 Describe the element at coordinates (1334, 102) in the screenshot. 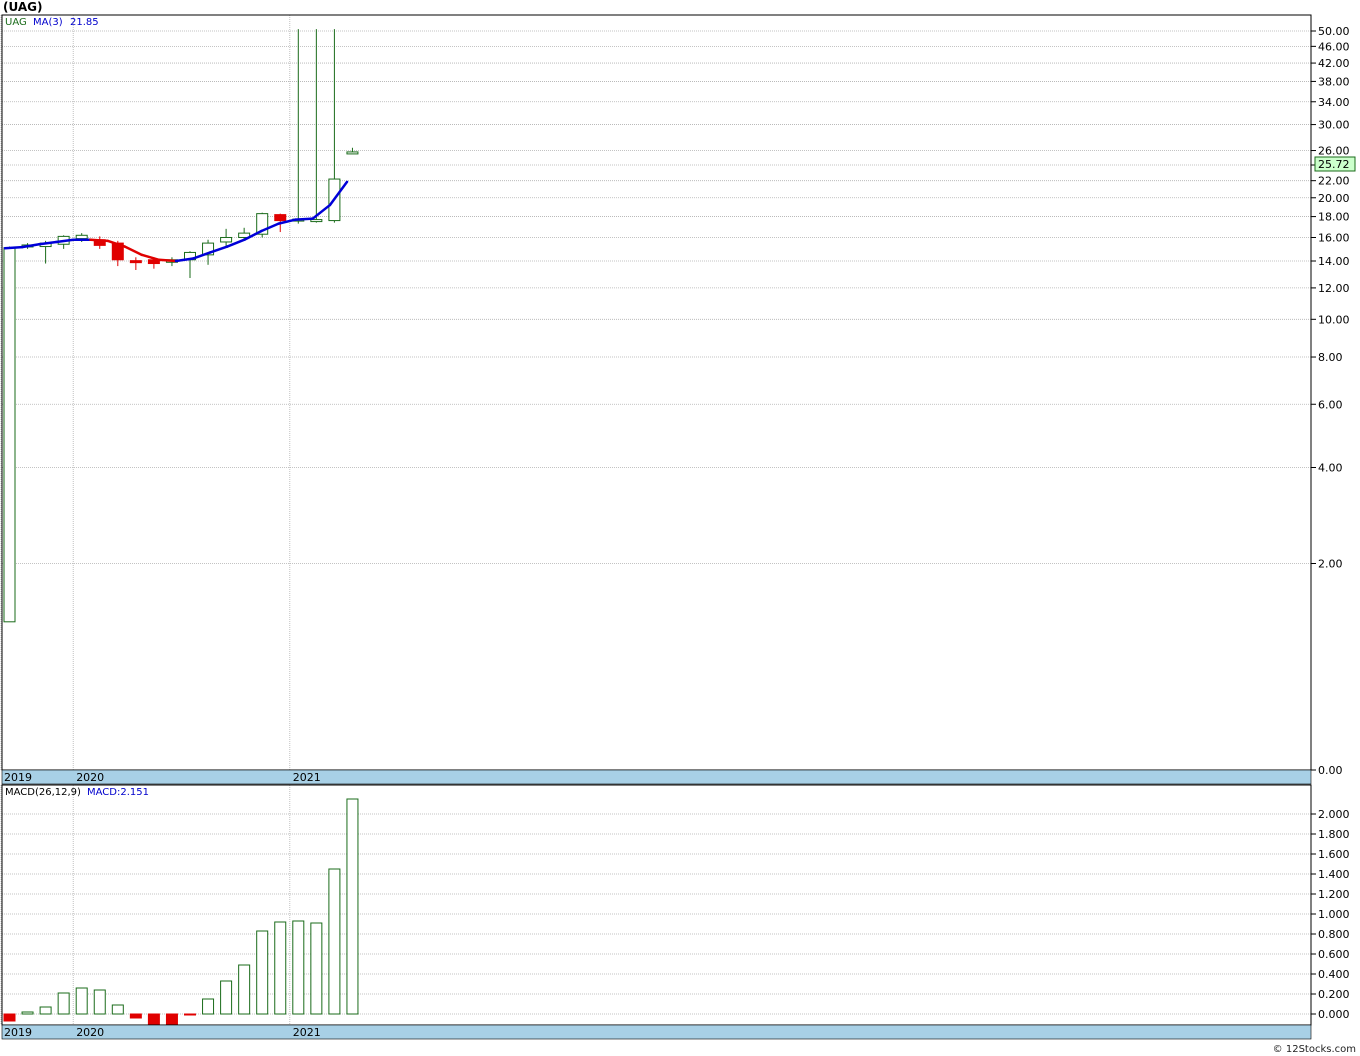

I see `price-tick-label: 34.00` at that location.